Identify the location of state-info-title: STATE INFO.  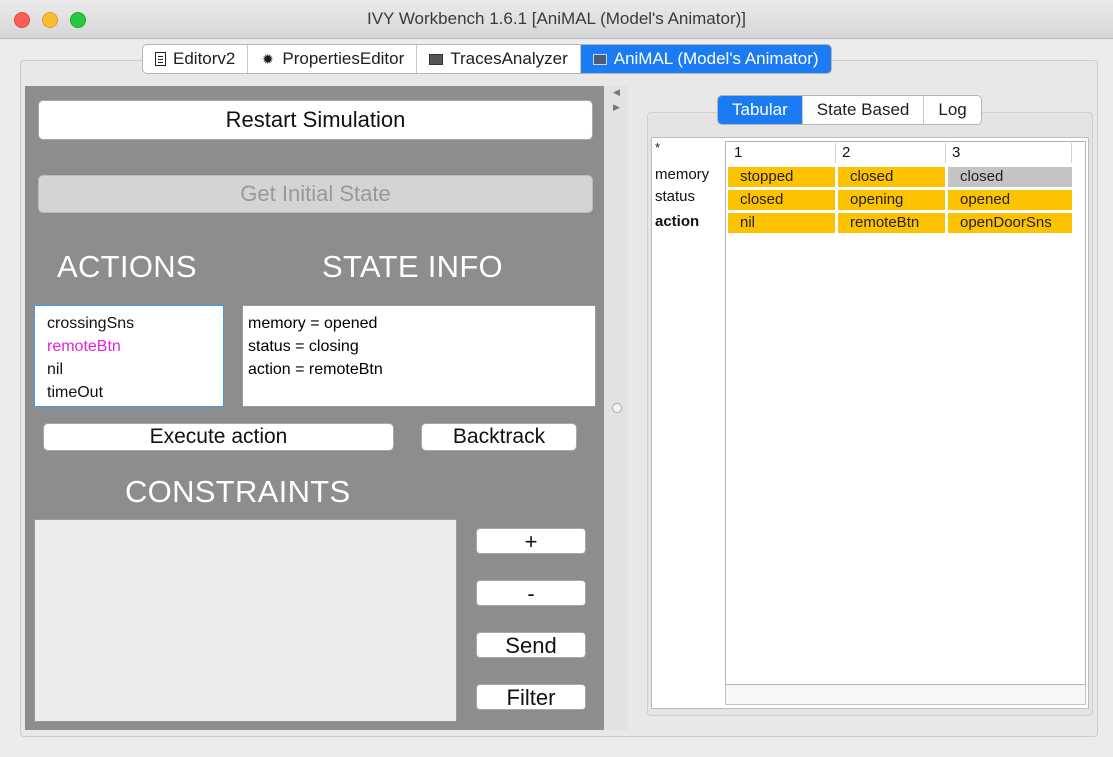
(412, 266).